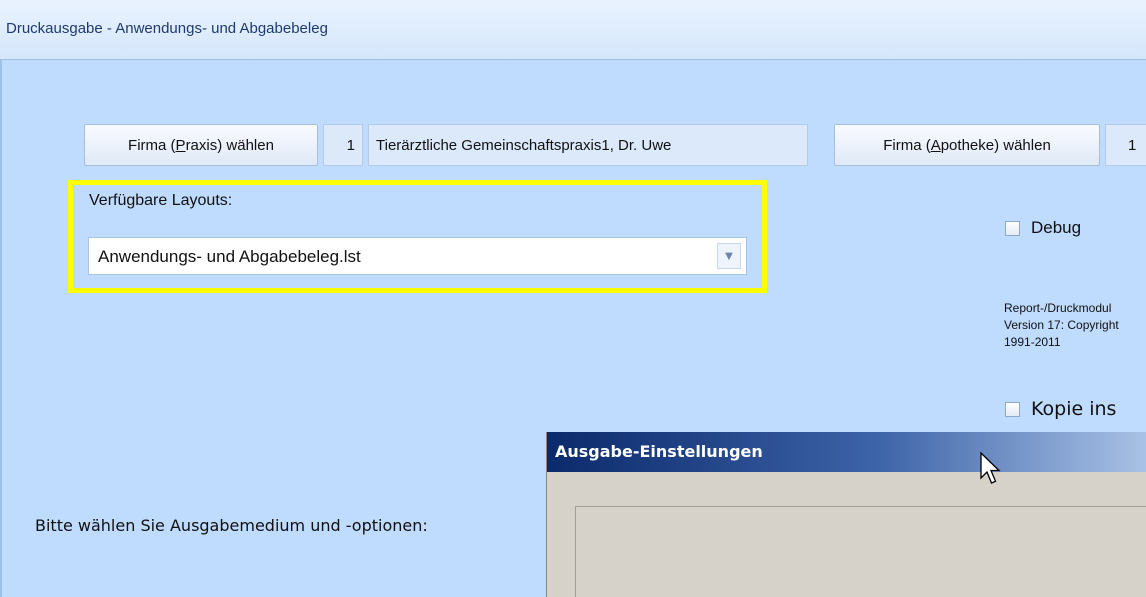 The image size is (1146, 597). I want to click on mouse-cursor-icon, so click(991, 470).